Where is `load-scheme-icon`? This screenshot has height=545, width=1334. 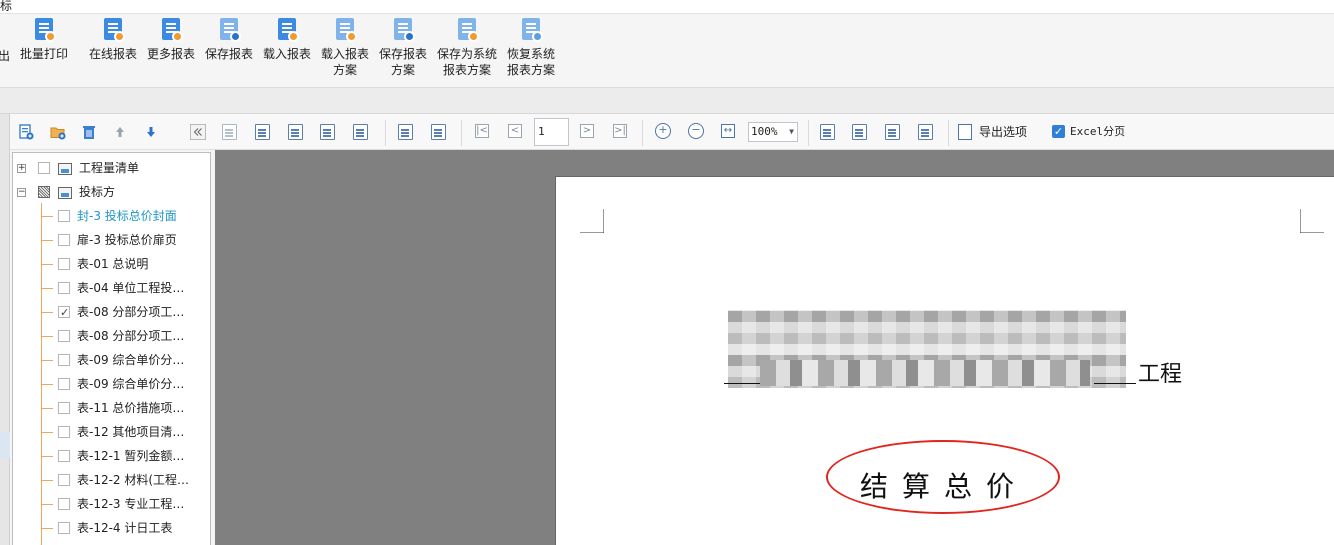
load-scheme-icon is located at coordinates (345, 31).